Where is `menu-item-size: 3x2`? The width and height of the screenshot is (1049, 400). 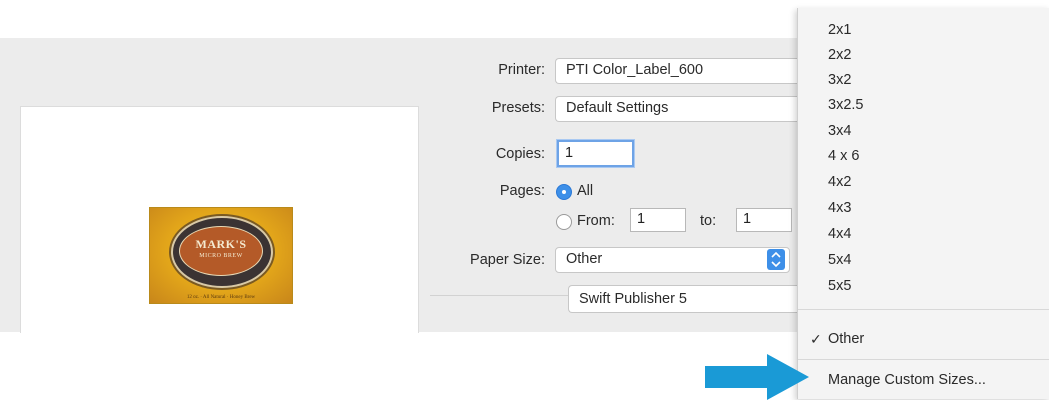 menu-item-size: 3x2 is located at coordinates (839, 80).